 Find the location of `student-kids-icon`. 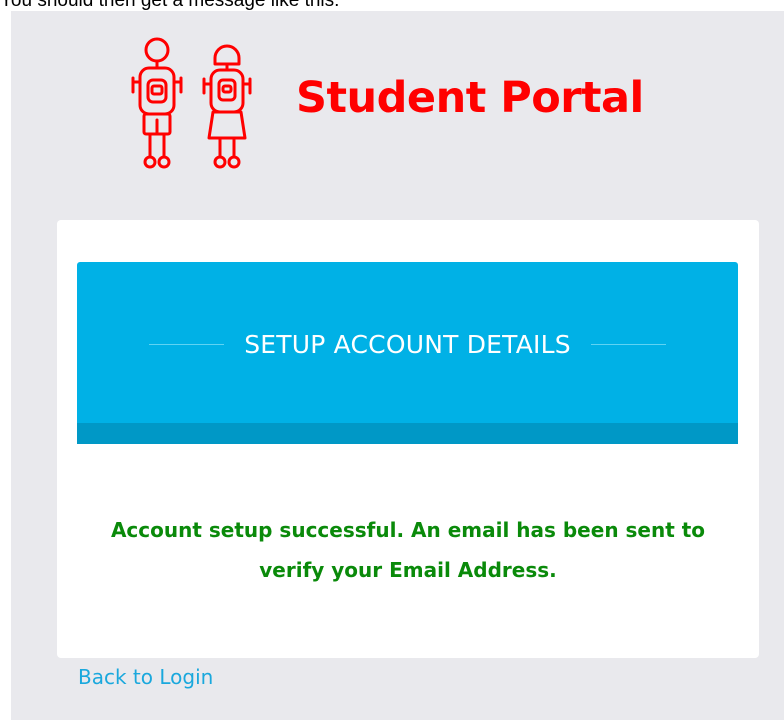

student-kids-icon is located at coordinates (191, 103).